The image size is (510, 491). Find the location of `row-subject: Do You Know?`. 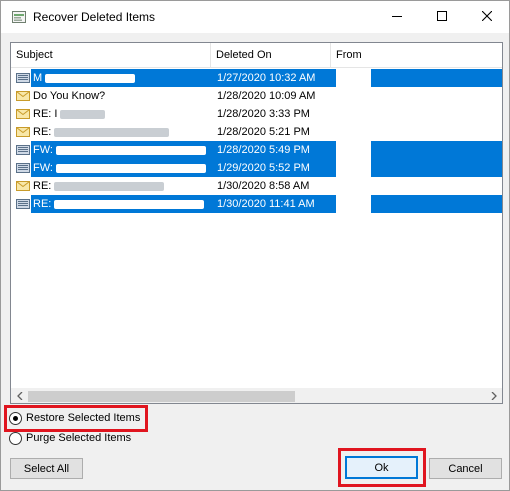

row-subject: Do You Know? is located at coordinates (120, 96).